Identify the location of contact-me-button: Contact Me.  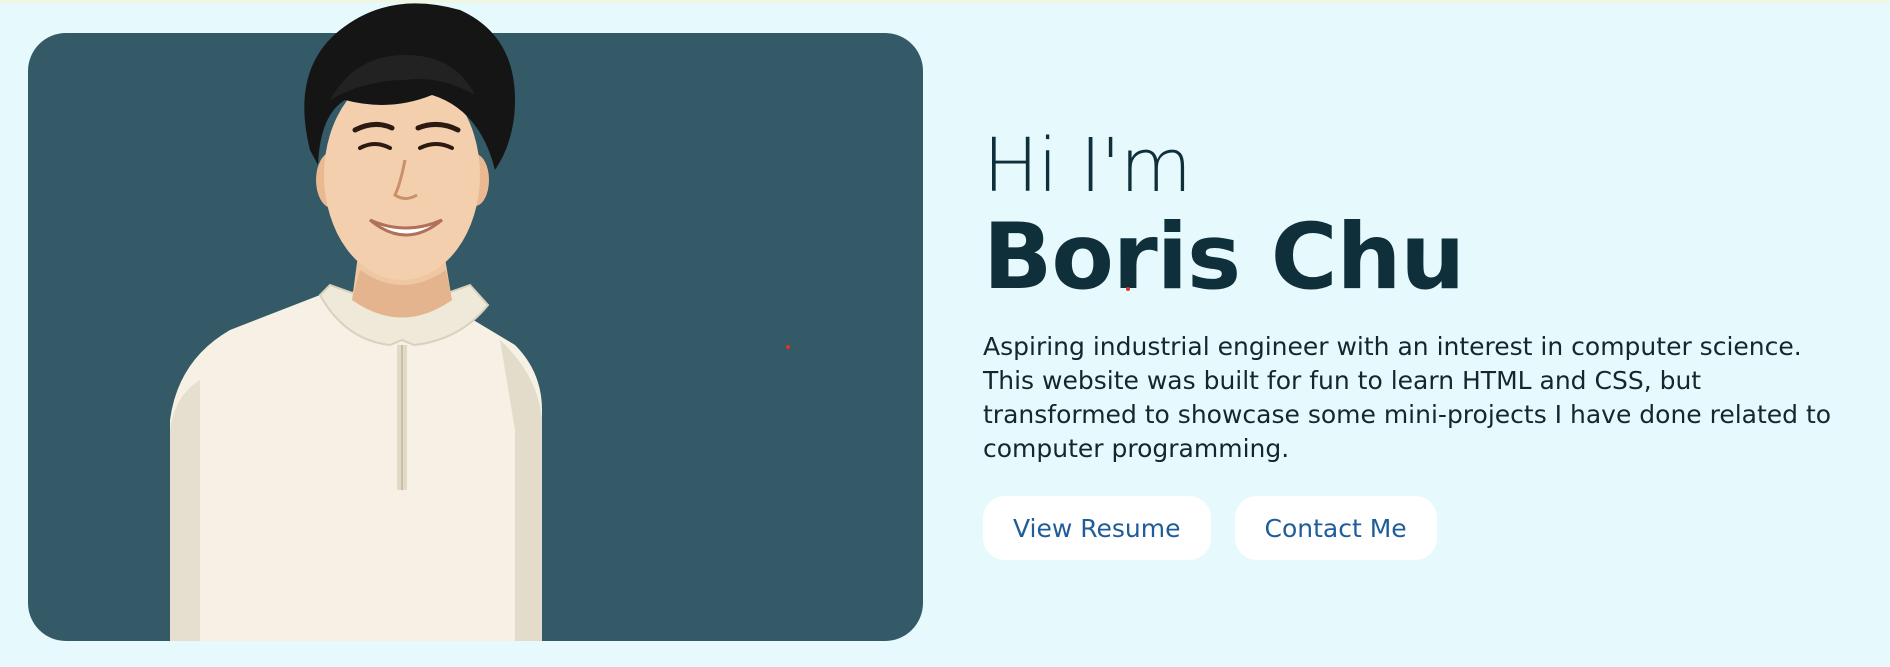
(1335, 528).